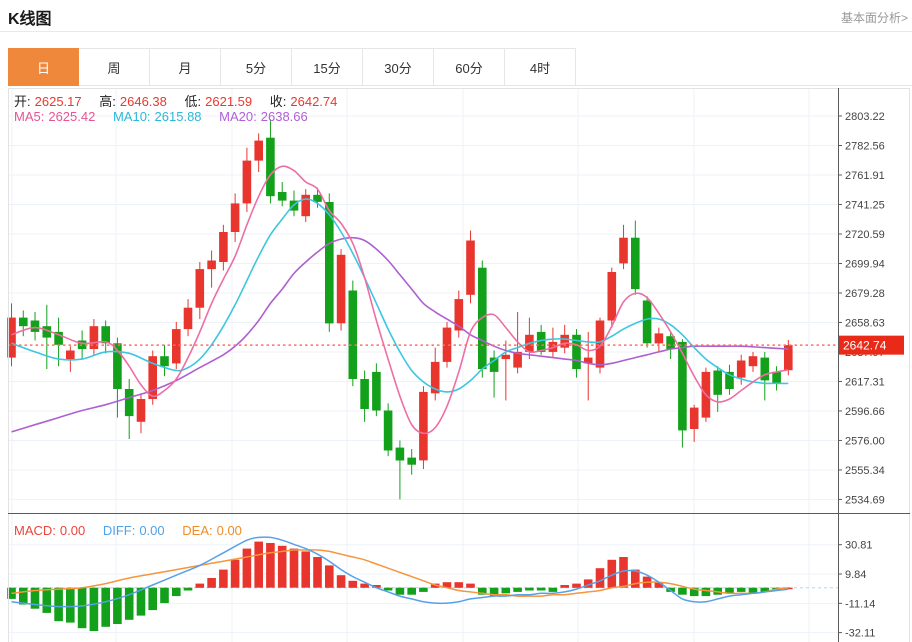  What do you see at coordinates (152, 530) in the screenshot?
I see `diff-value: 0.00` at bounding box center [152, 530].